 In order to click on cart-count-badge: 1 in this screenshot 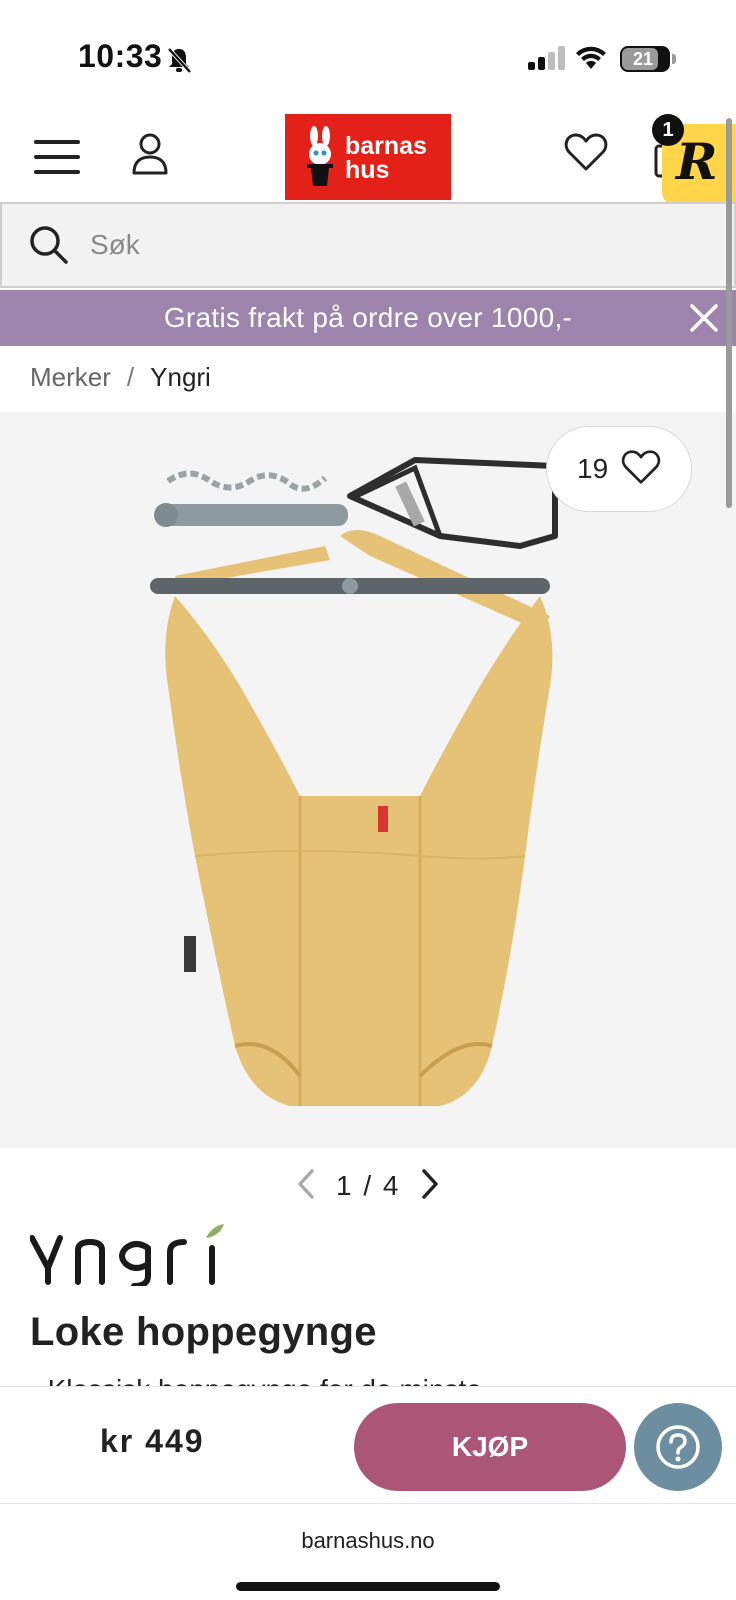, I will do `click(668, 130)`.